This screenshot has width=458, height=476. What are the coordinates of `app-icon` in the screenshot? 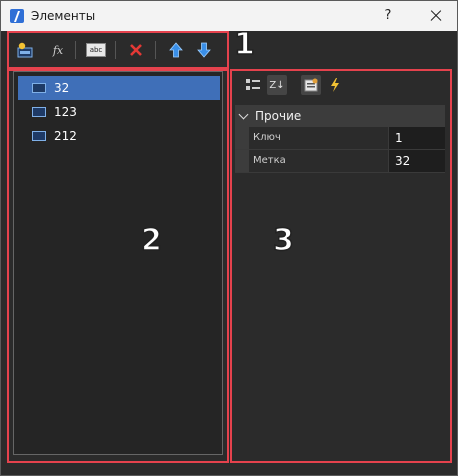 It's located at (17, 16).